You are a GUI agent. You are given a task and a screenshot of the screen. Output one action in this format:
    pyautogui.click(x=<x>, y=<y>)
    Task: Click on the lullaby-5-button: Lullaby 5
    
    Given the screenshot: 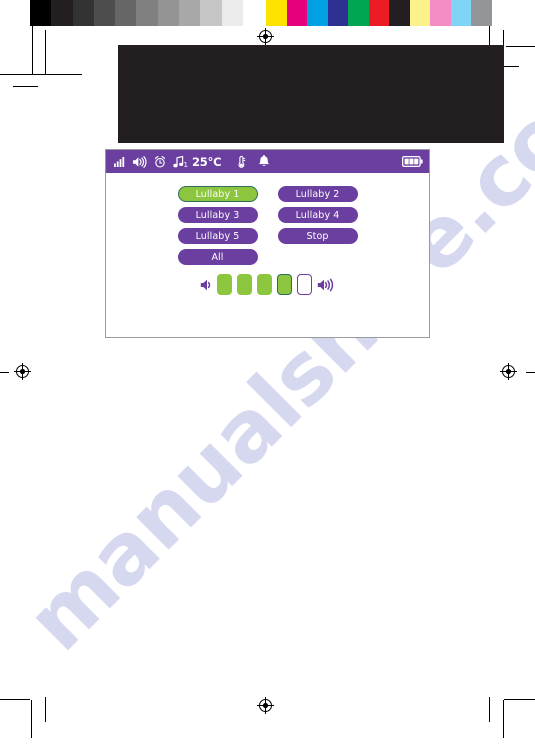 What is the action you would take?
    pyautogui.click(x=217, y=236)
    